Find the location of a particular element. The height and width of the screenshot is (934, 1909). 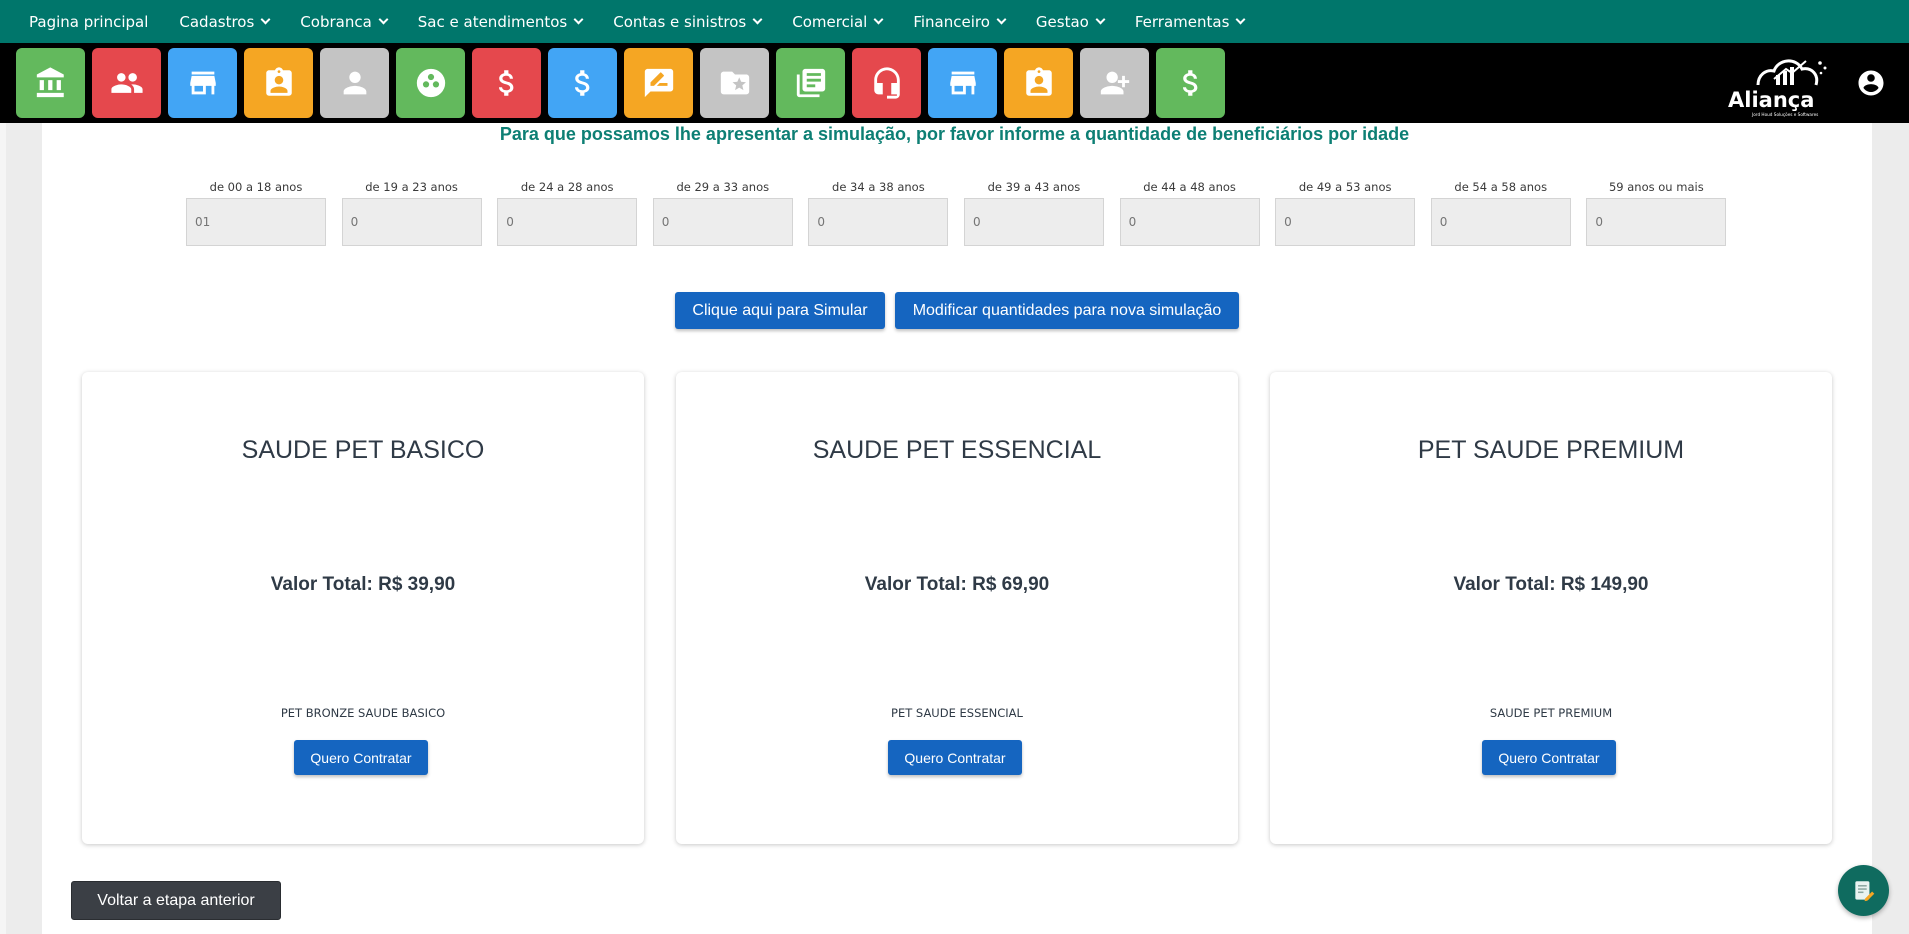

age-label: de 19 a 23 anos is located at coordinates (411, 187).